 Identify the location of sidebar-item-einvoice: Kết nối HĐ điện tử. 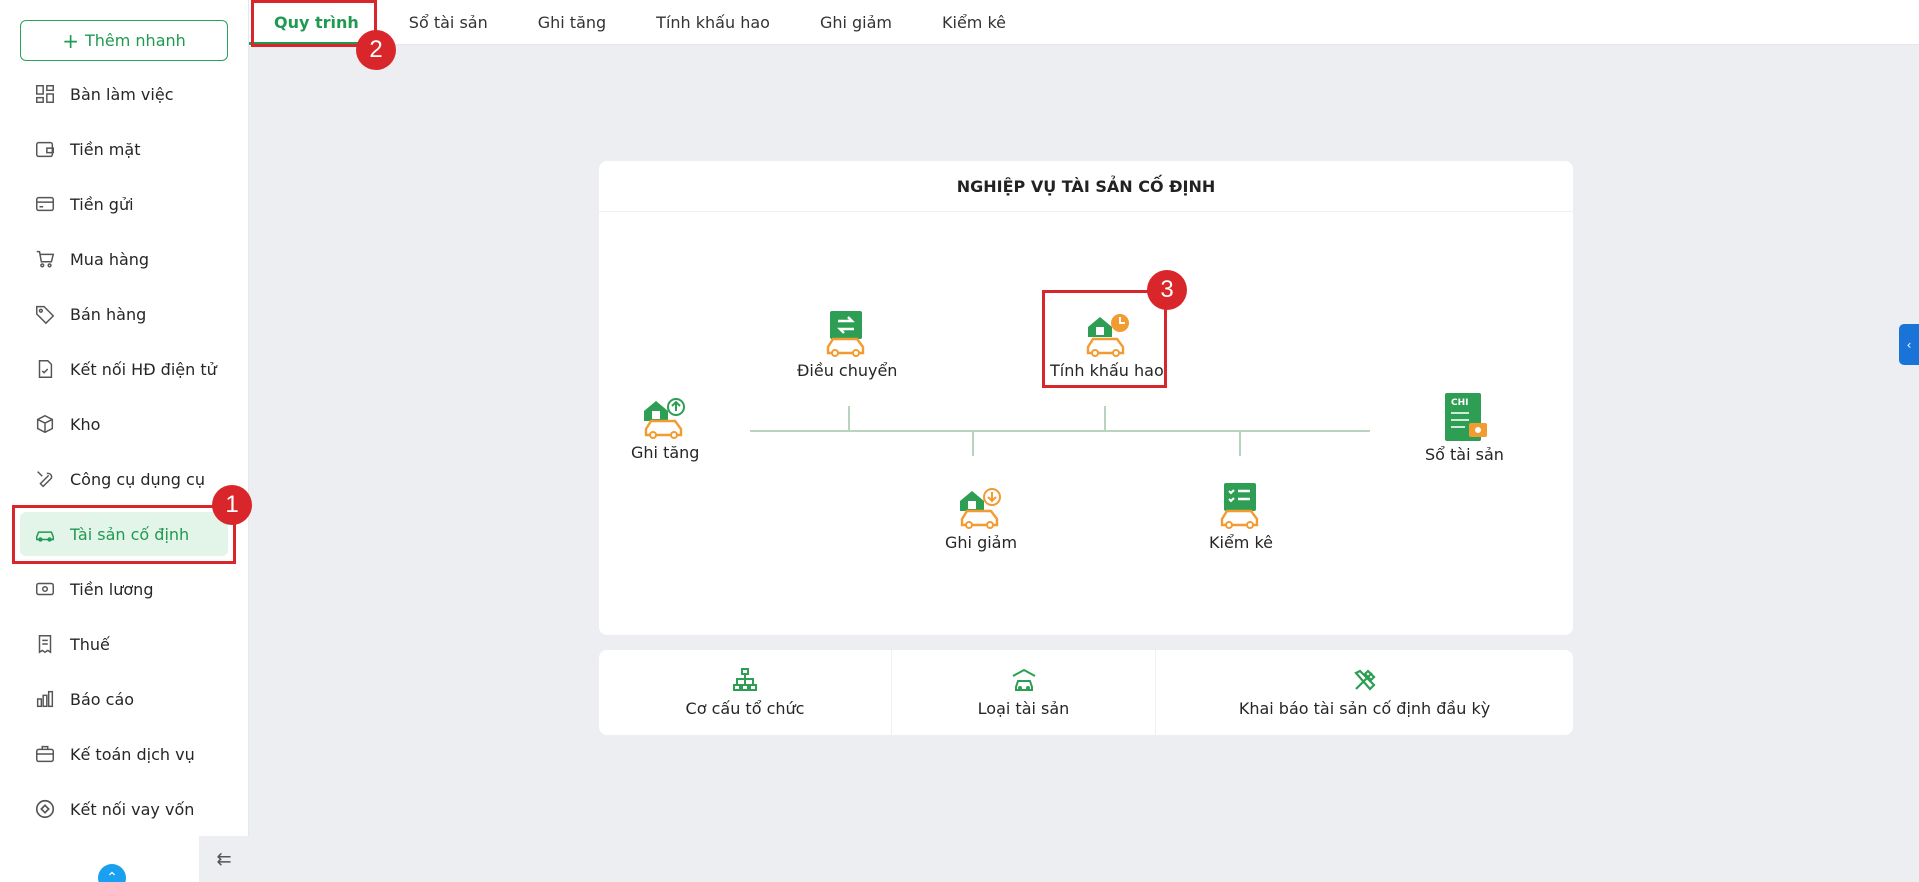
(125, 369).